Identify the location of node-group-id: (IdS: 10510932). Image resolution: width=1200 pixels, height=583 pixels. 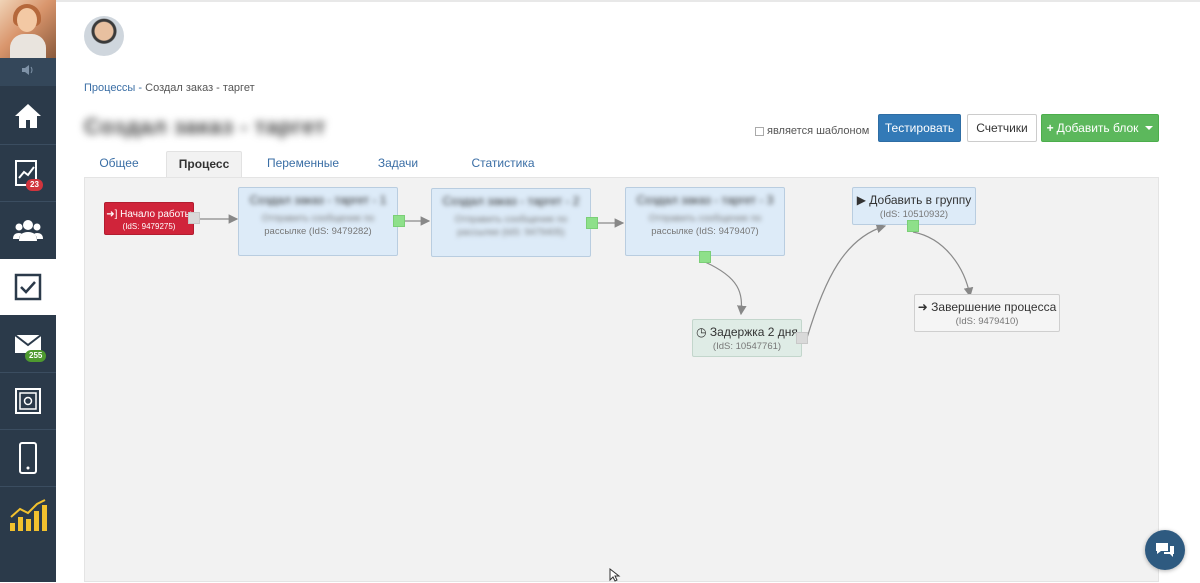
(914, 214).